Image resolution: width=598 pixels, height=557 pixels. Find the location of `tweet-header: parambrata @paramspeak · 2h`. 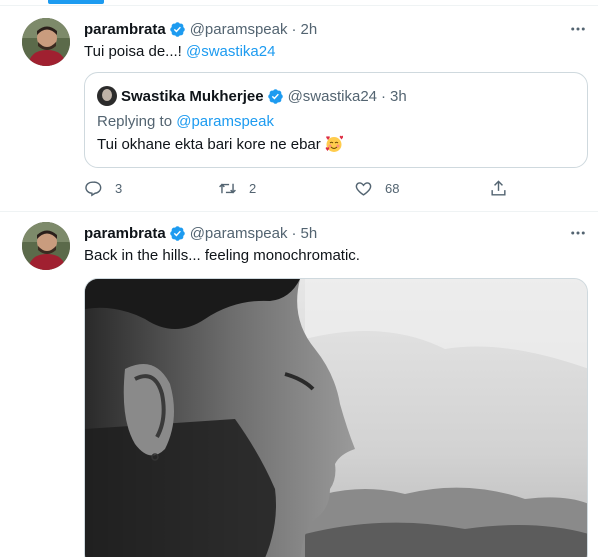

tweet-header: parambrata @paramspeak · 2h is located at coordinates (200, 29).